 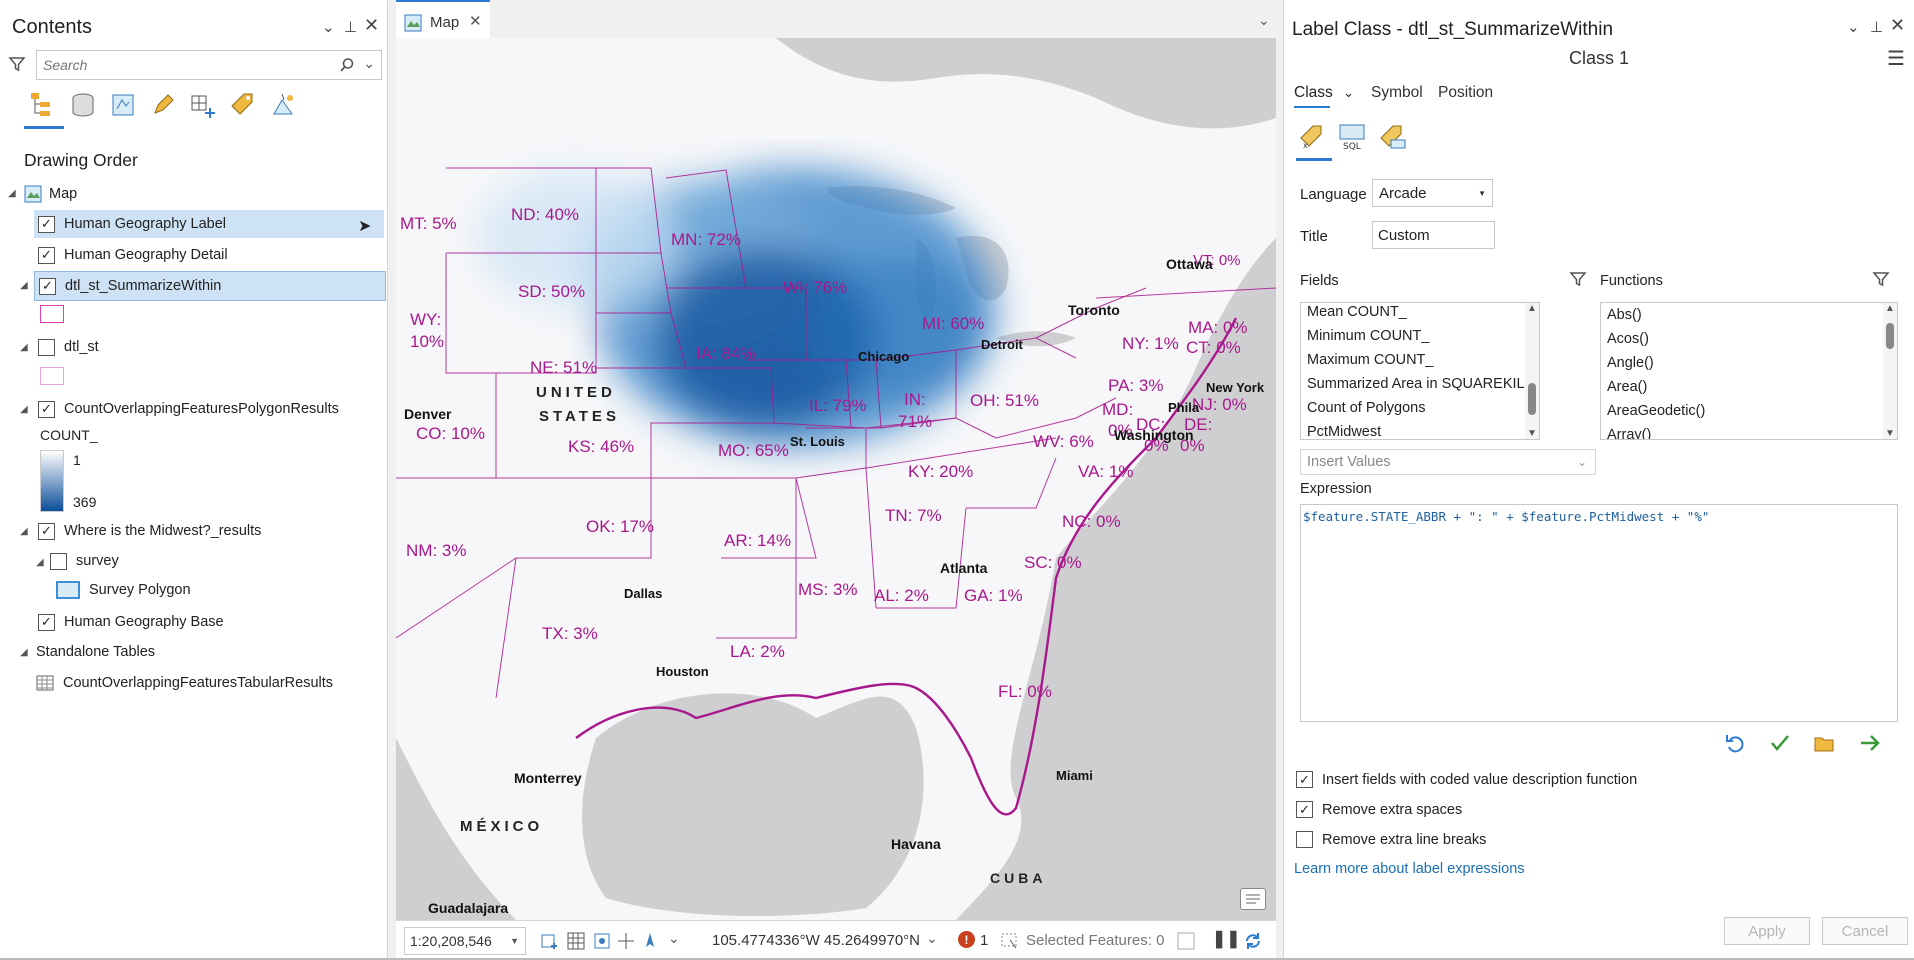 I want to click on fields-scrollbar: ▲ ▼, so click(x=1532, y=371).